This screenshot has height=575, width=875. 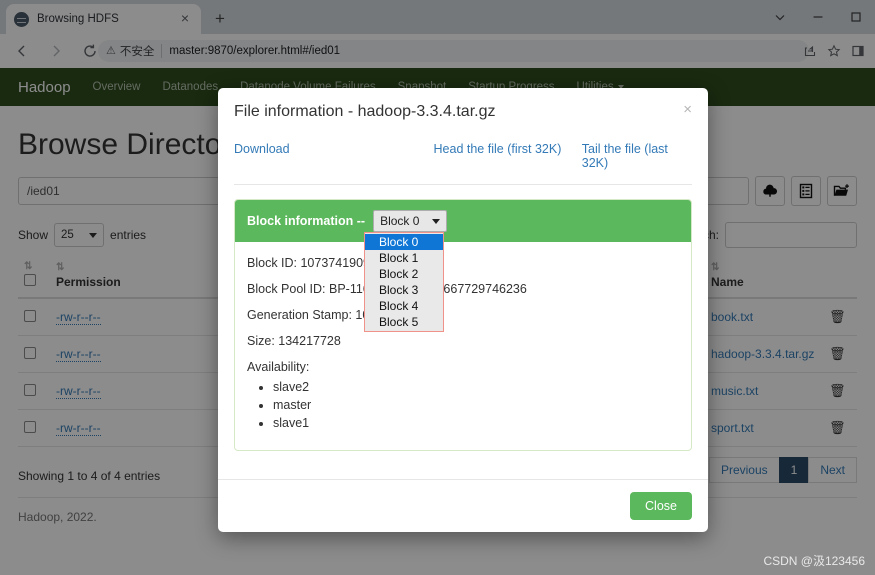 I want to click on block-option-3: Block 3, so click(x=404, y=290).